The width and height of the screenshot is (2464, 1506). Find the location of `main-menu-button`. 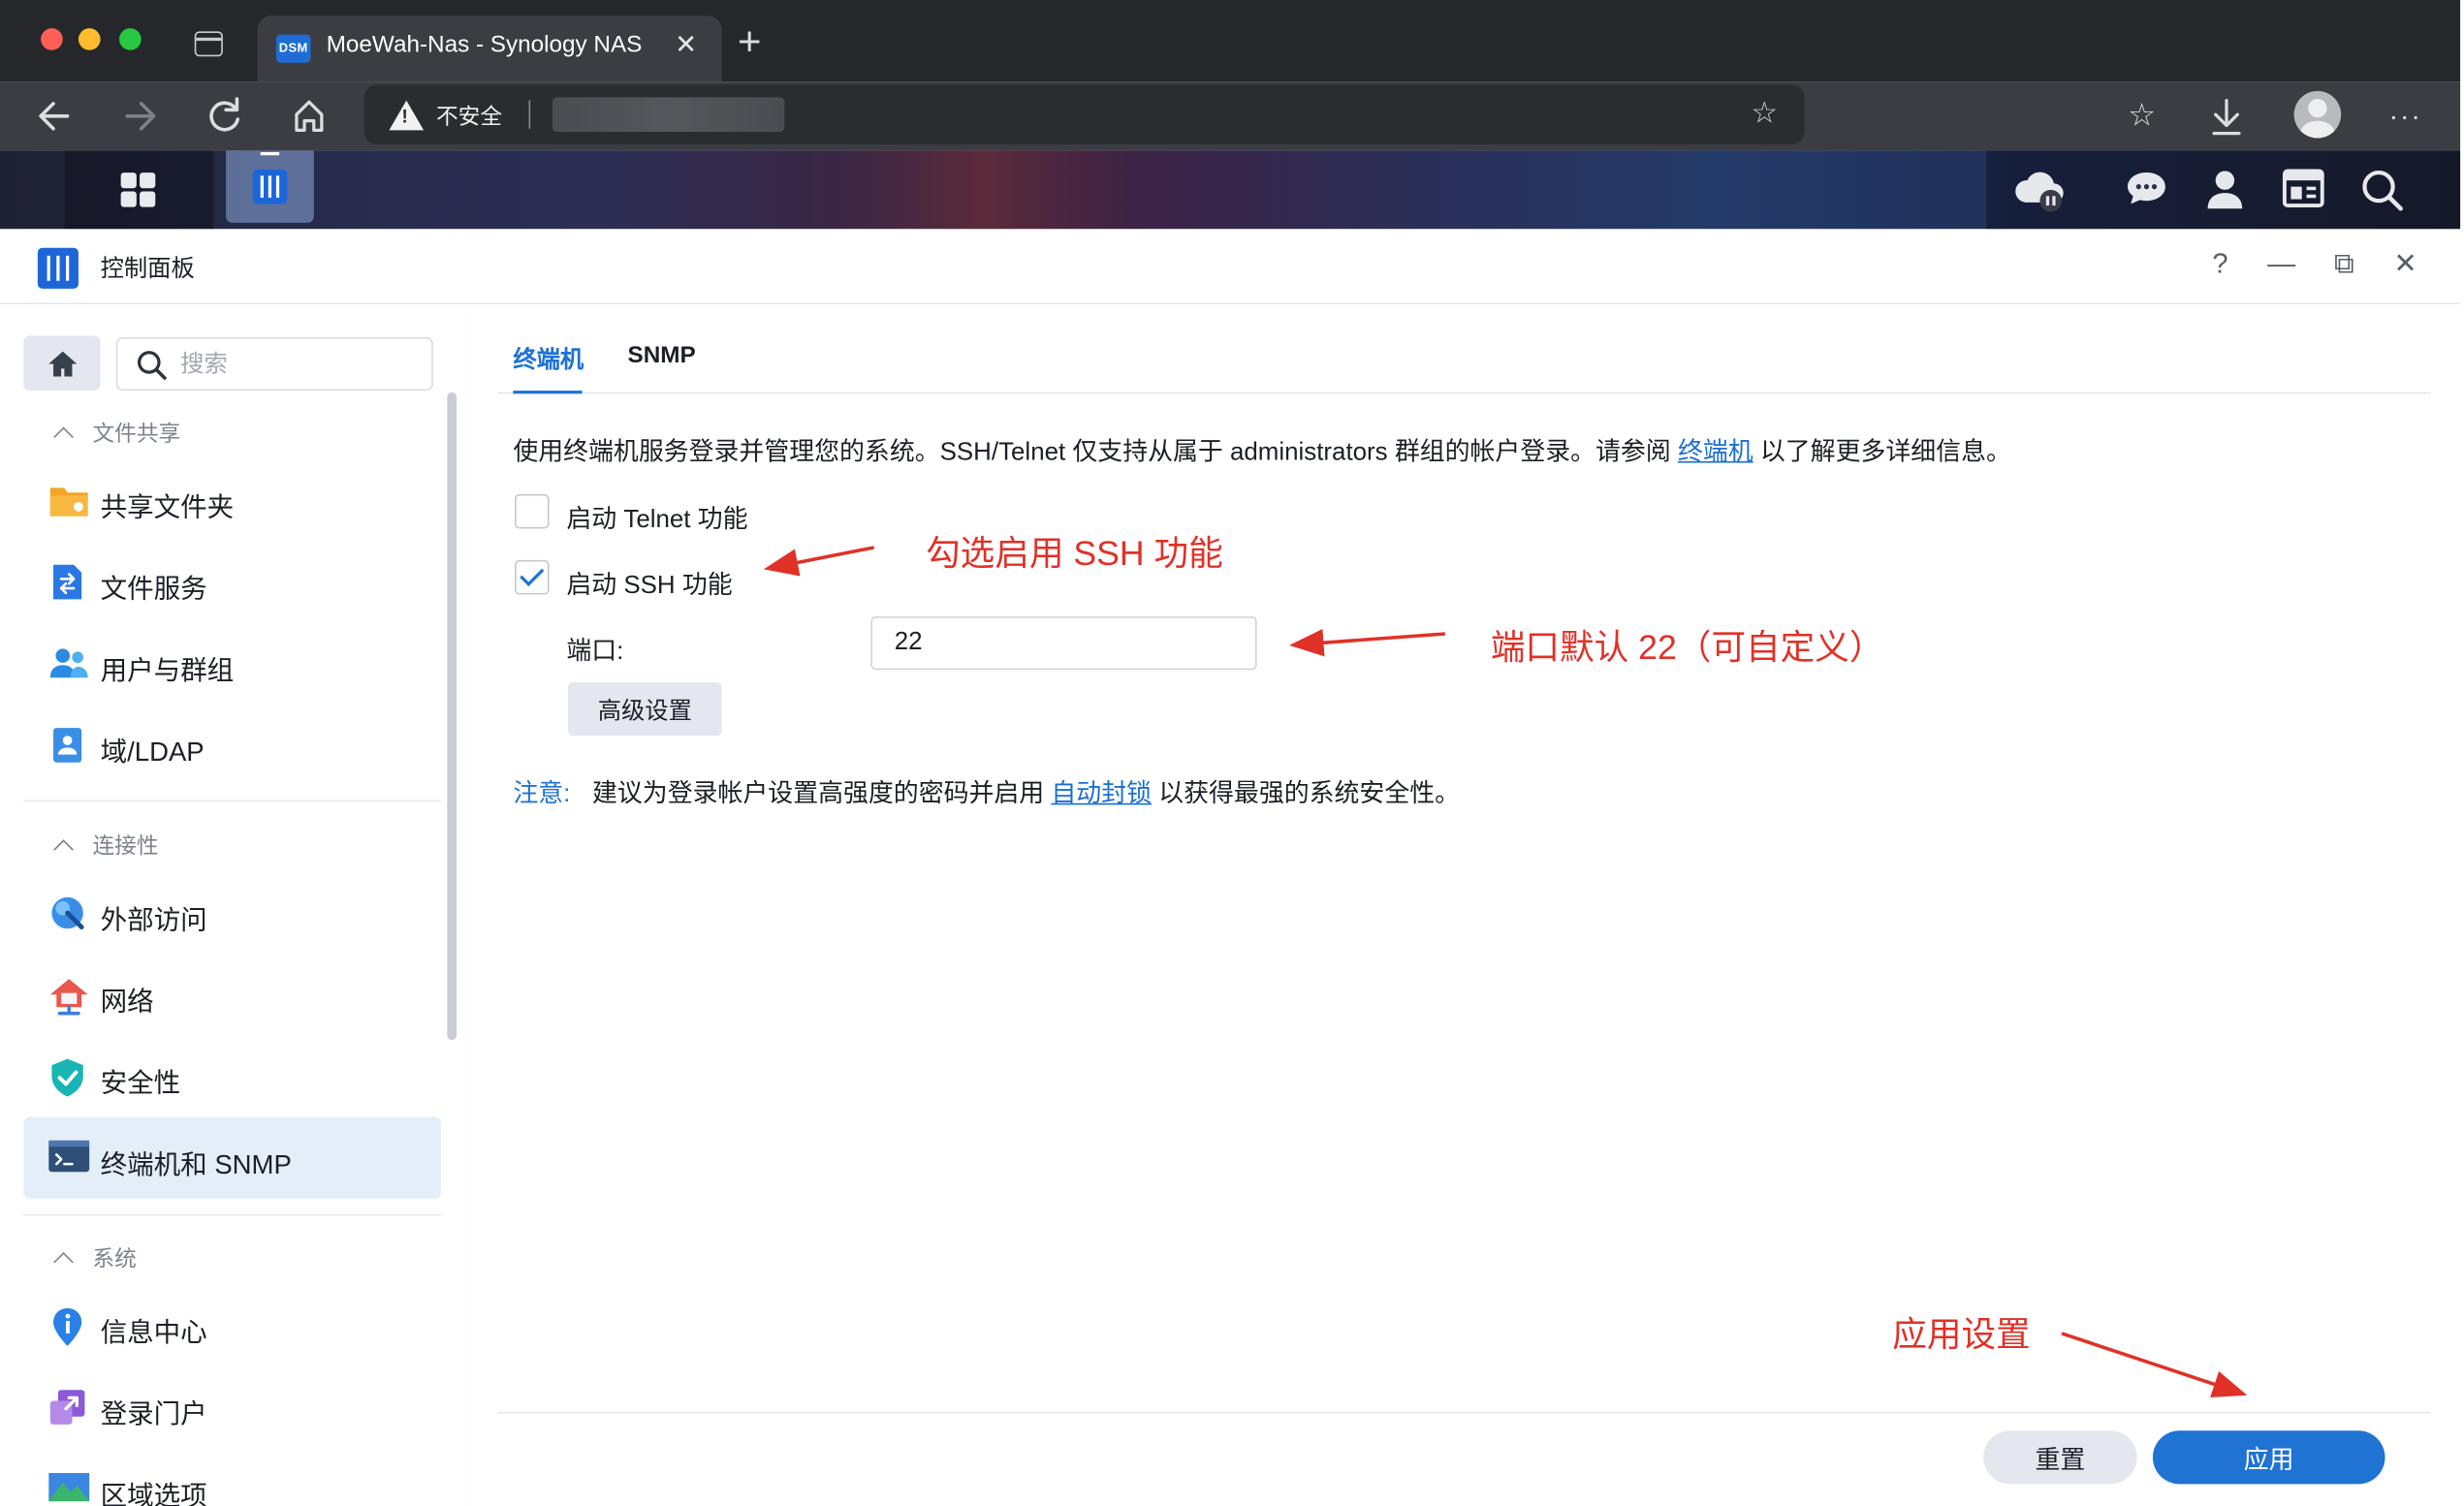

main-menu-button is located at coordinates (138, 190).